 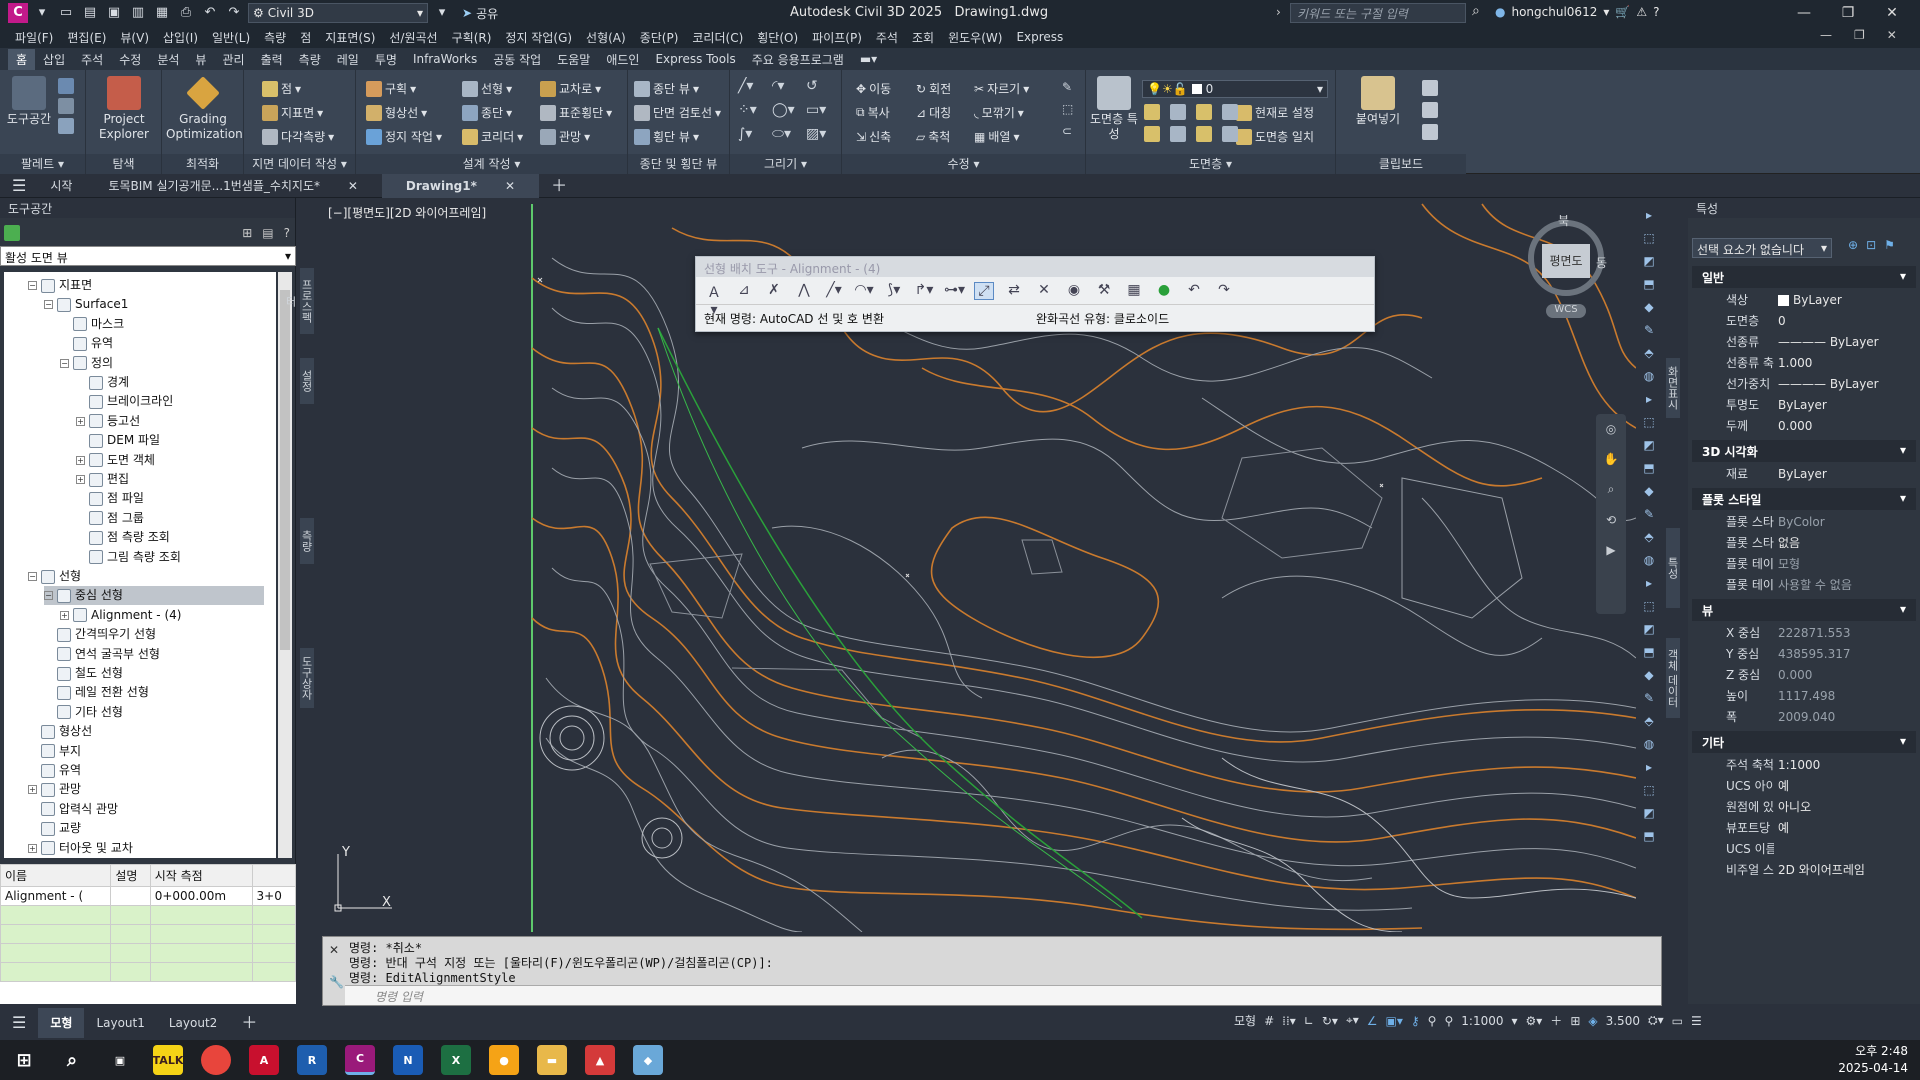 What do you see at coordinates (1804, 499) in the screenshot?
I see `property-section: 플롯 스타일 ▾` at bounding box center [1804, 499].